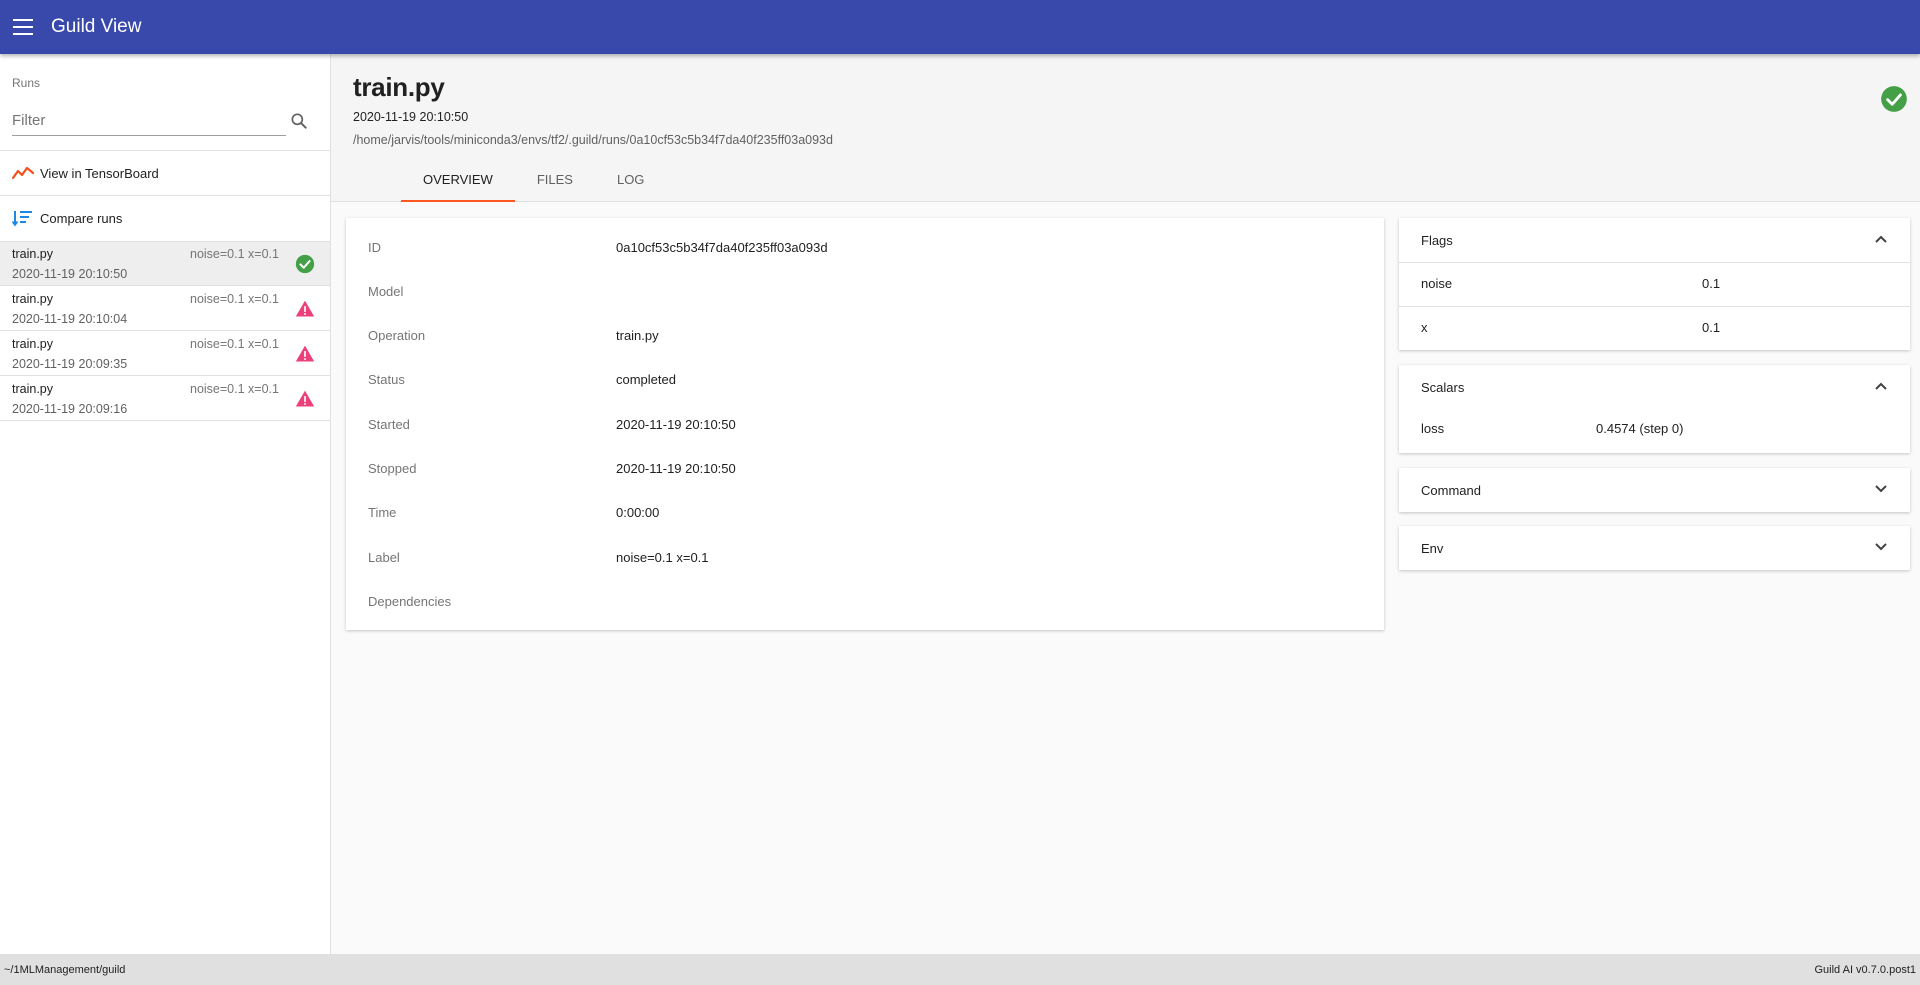 The height and width of the screenshot is (985, 1920). Describe the element at coordinates (26, 83) in the screenshot. I see `runs-label: Runs` at that location.